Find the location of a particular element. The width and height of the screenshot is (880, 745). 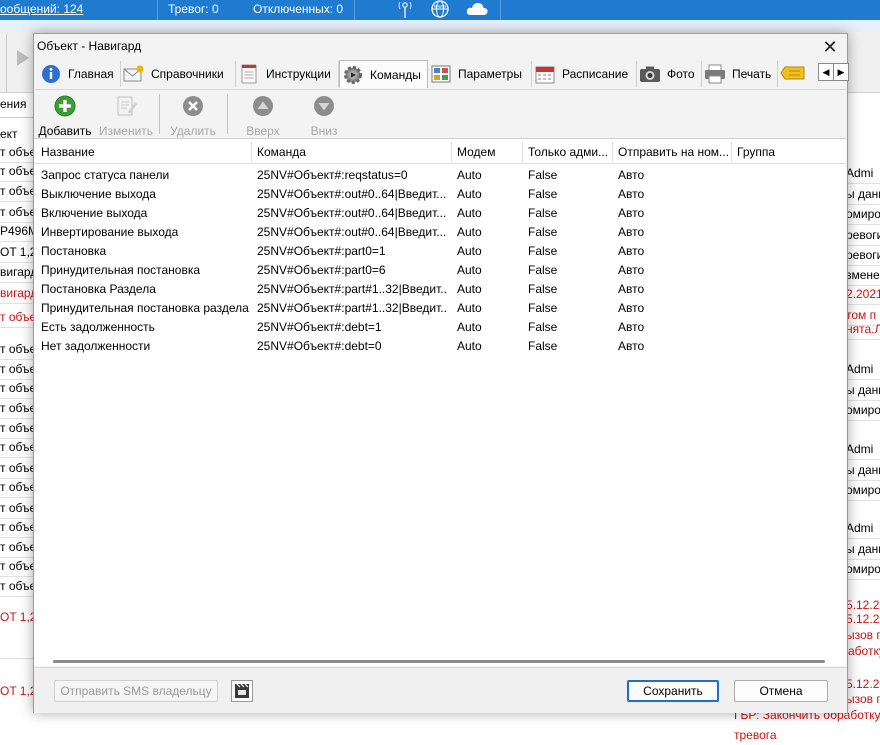

save-button: Сохранить is located at coordinates (673, 691).